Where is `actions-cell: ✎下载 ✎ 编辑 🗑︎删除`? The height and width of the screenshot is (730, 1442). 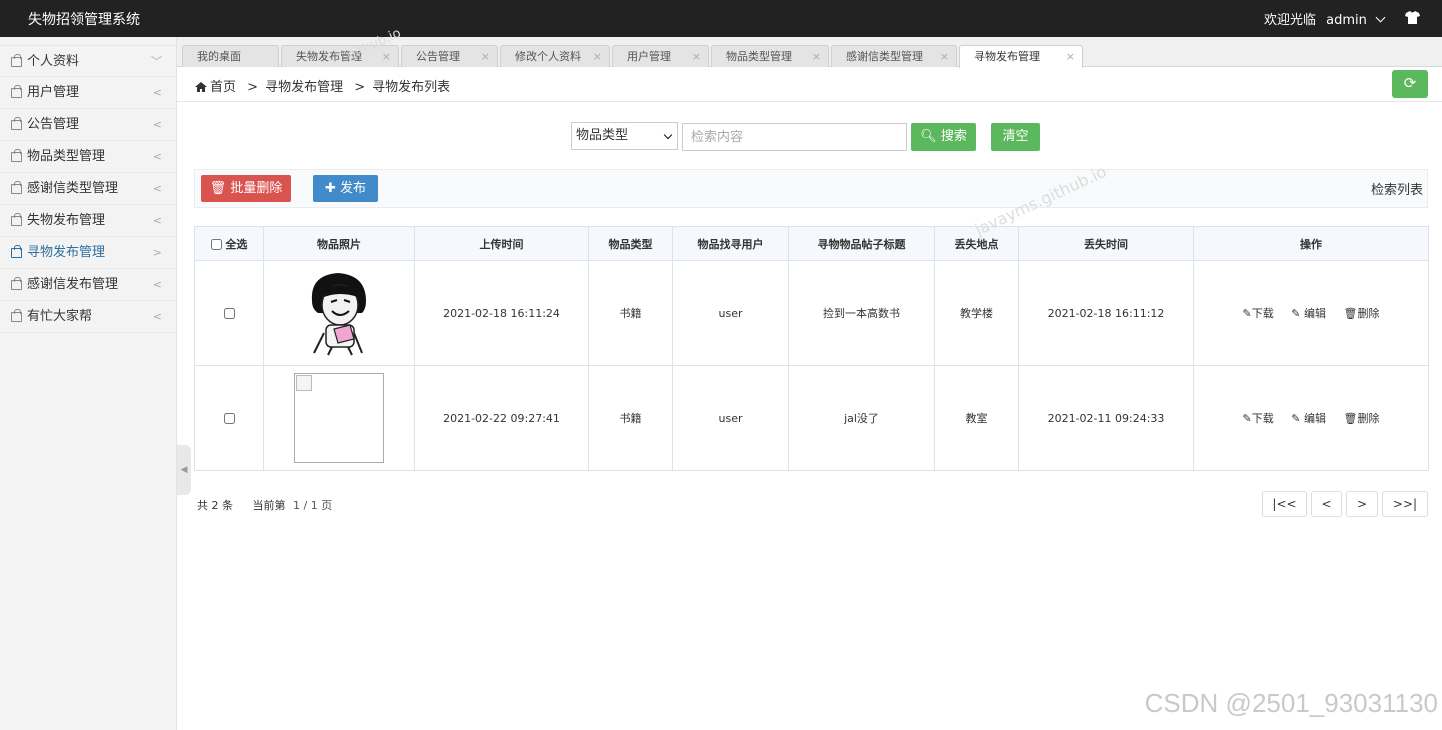
actions-cell: ✎下载 ✎ 编辑 🗑︎删除 is located at coordinates (1311, 418).